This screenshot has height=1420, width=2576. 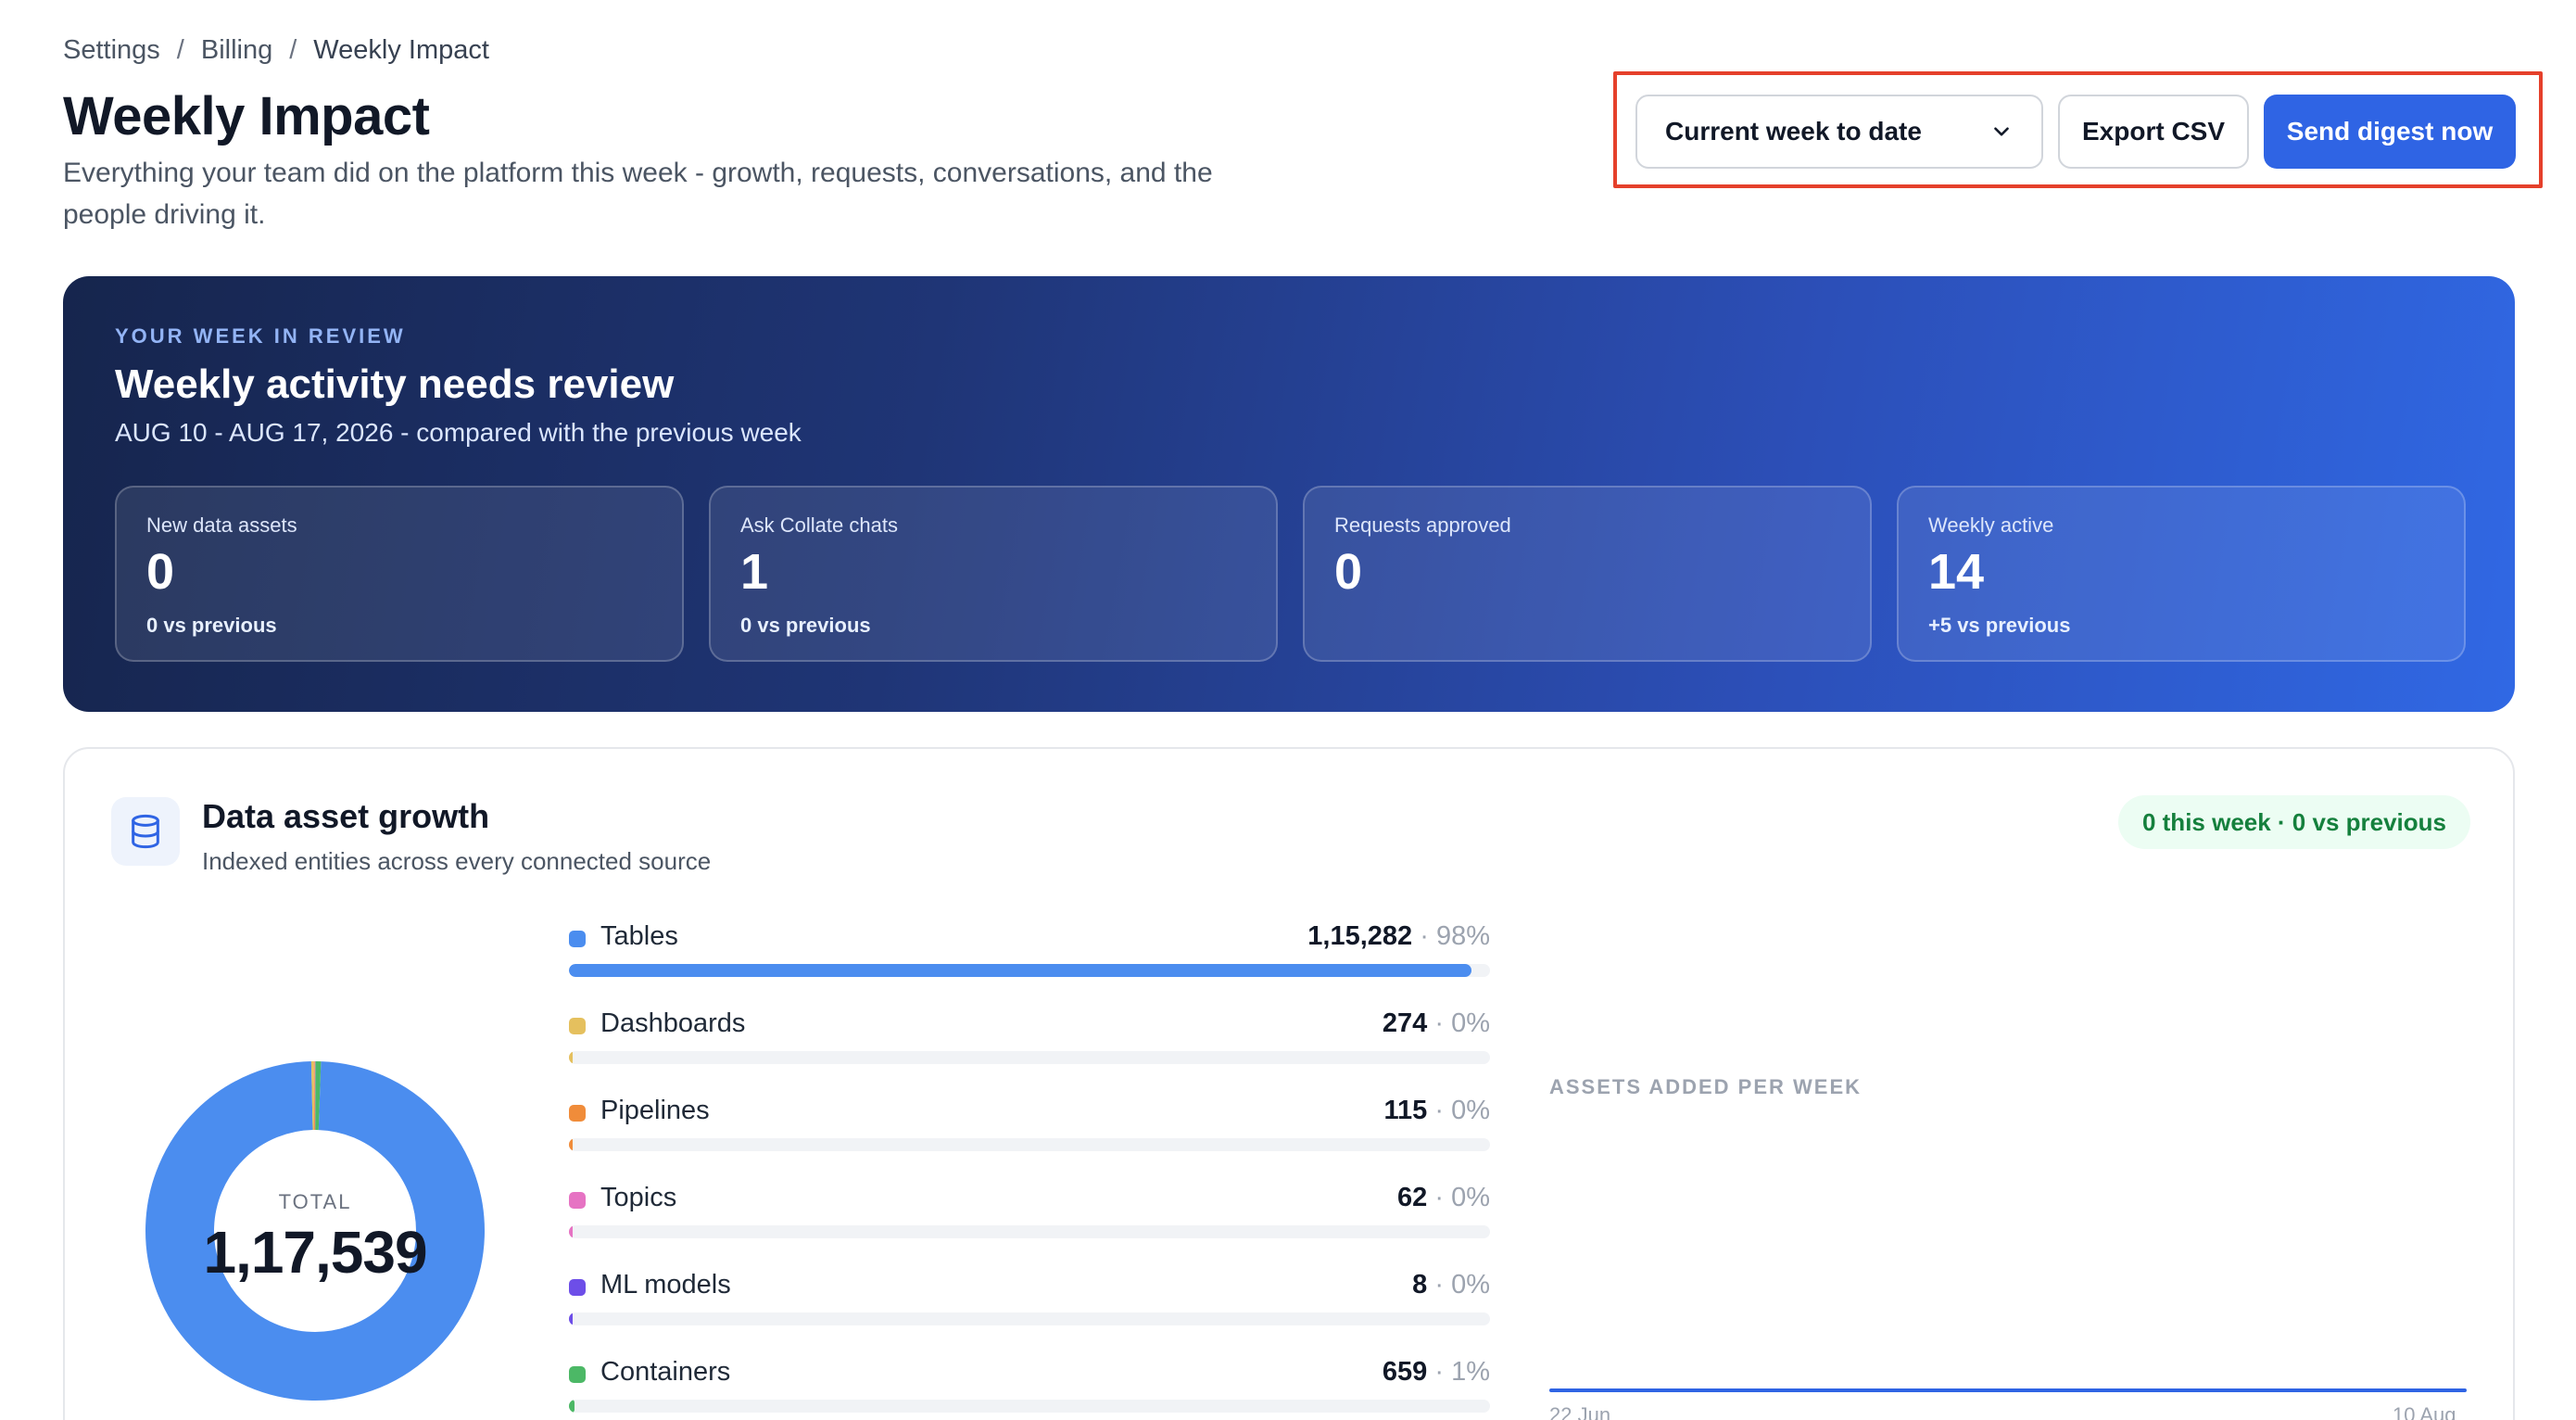 I want to click on breakdown-name: Dashboards, so click(x=673, y=1023).